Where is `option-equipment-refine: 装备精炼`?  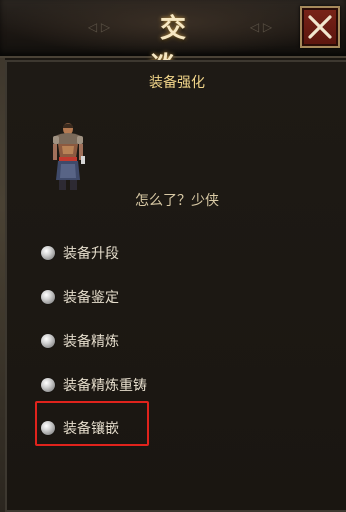
option-equipment-refine: 装备精炼 is located at coordinates (151, 341).